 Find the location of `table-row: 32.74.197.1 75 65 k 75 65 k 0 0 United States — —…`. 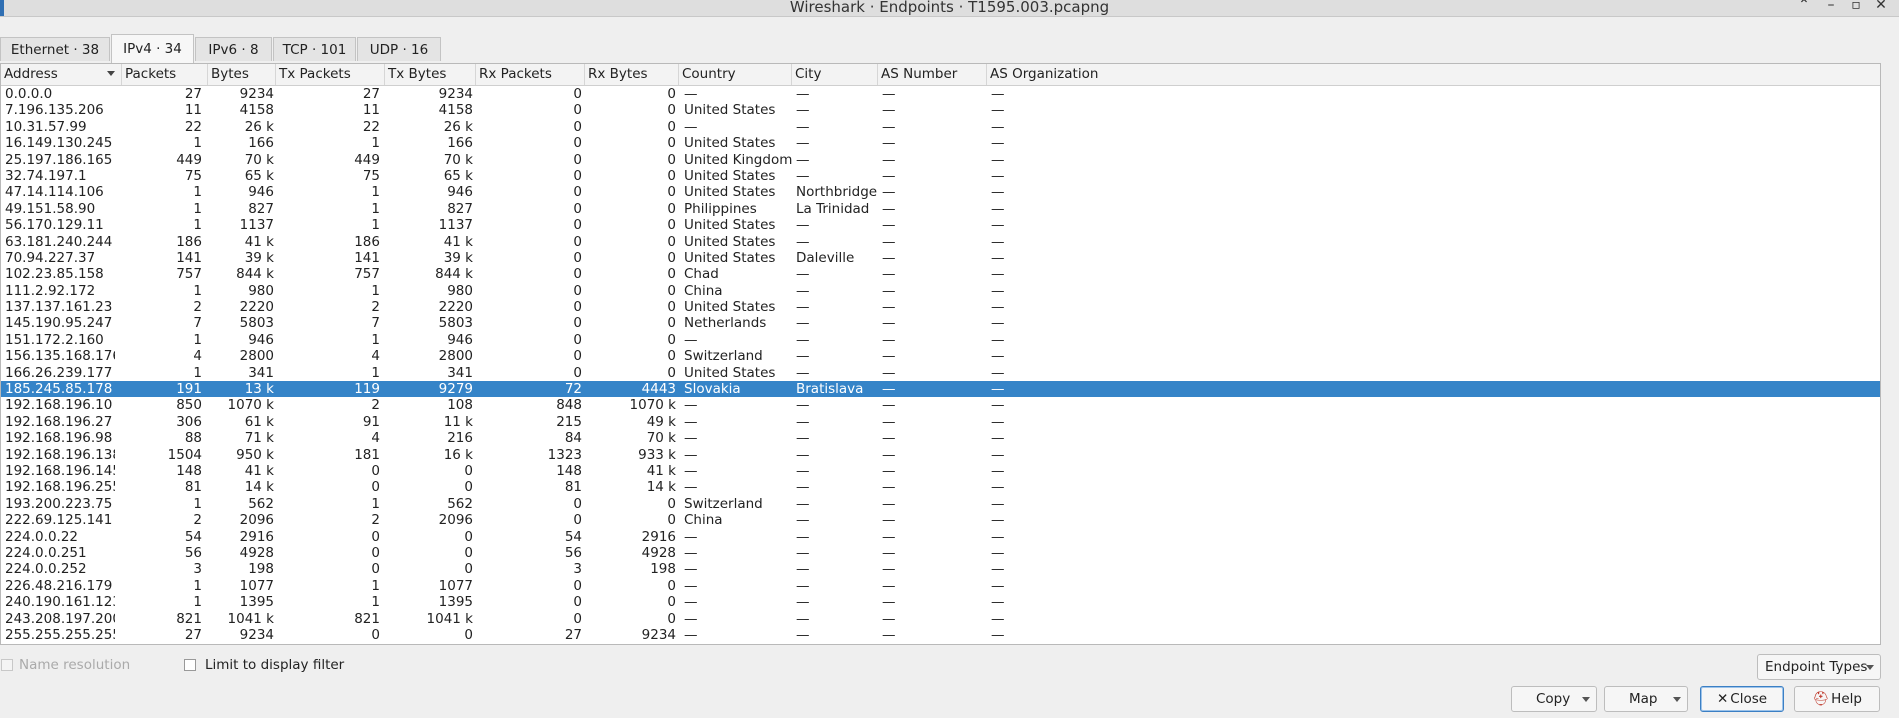

table-row: 32.74.197.1 75 65 k 75 65 k 0 0 United States — —… is located at coordinates (940, 176).